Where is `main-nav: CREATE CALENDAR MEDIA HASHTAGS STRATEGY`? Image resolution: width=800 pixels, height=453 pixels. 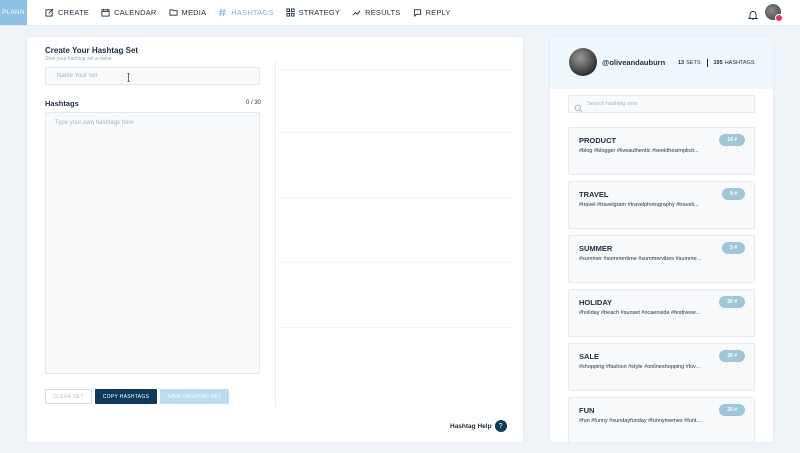
main-nav: CREATE CALENDAR MEDIA HASHTAGS STRATEGY is located at coordinates (254, 12).